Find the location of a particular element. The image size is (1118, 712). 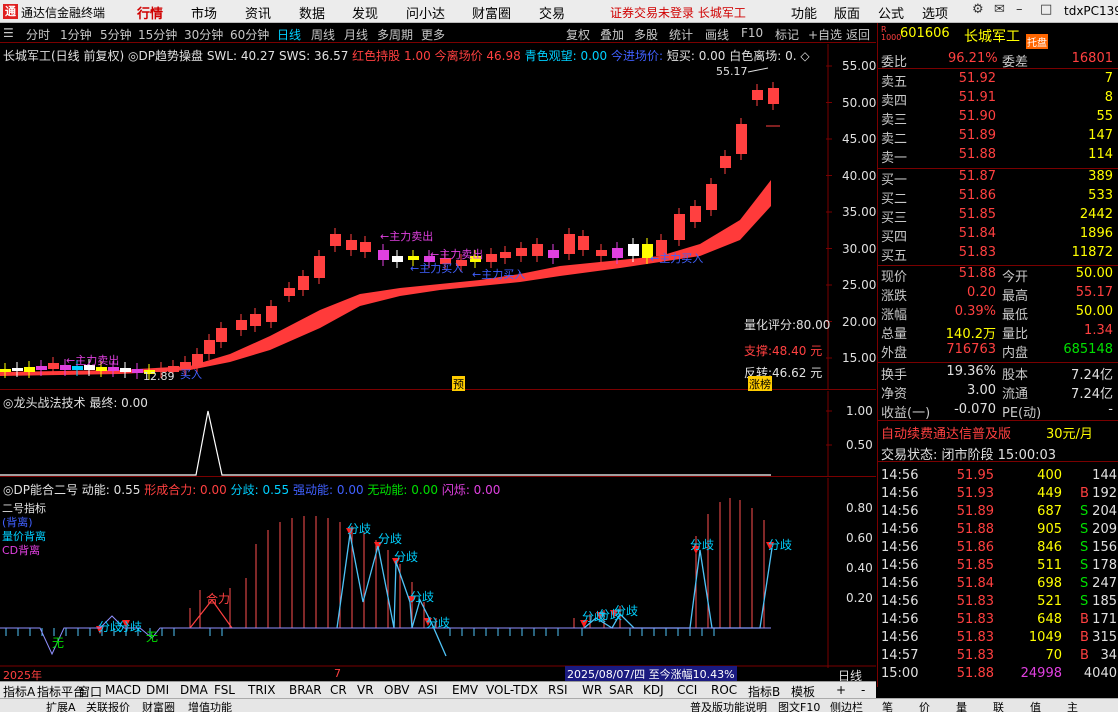

indicator-tab-right: + is located at coordinates (841, 690).